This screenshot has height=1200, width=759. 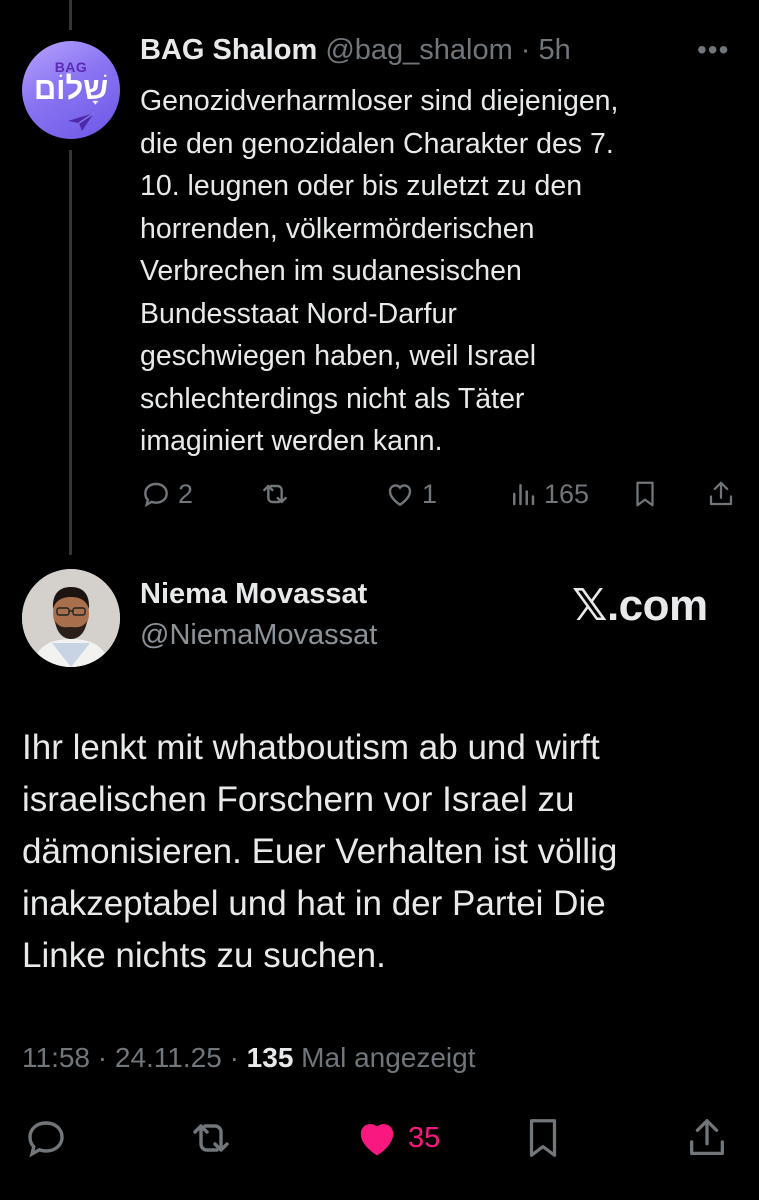 I want to click on text-line: horrenden, völkermörderischen, so click(x=337, y=228).